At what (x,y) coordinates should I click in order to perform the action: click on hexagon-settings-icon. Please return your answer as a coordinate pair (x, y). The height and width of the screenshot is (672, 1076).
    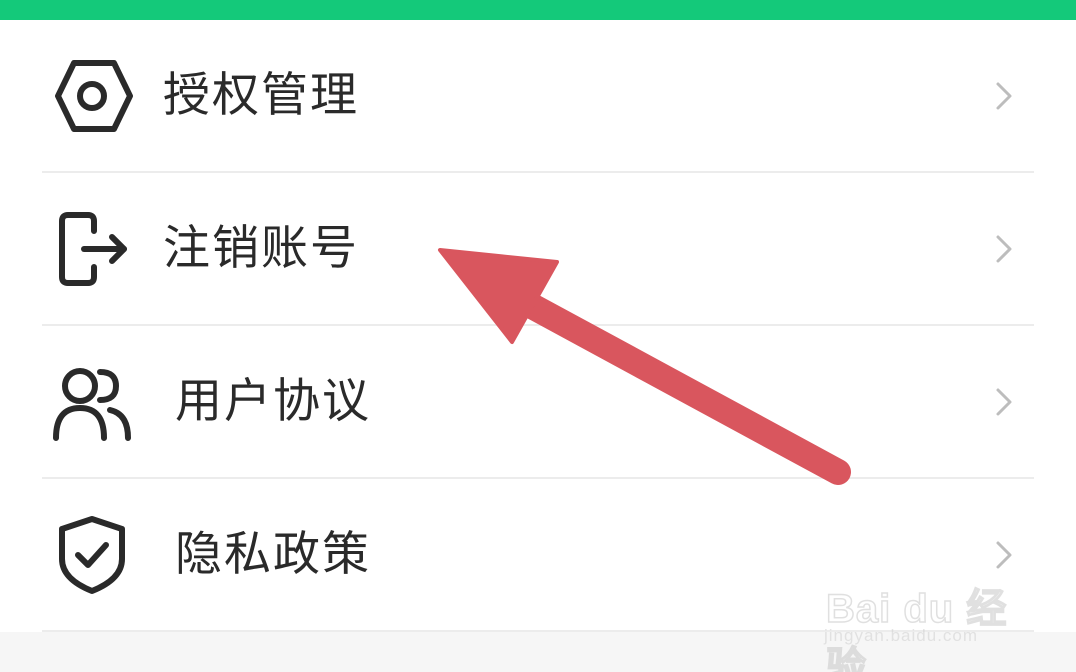
    Looking at the image, I should click on (92, 96).